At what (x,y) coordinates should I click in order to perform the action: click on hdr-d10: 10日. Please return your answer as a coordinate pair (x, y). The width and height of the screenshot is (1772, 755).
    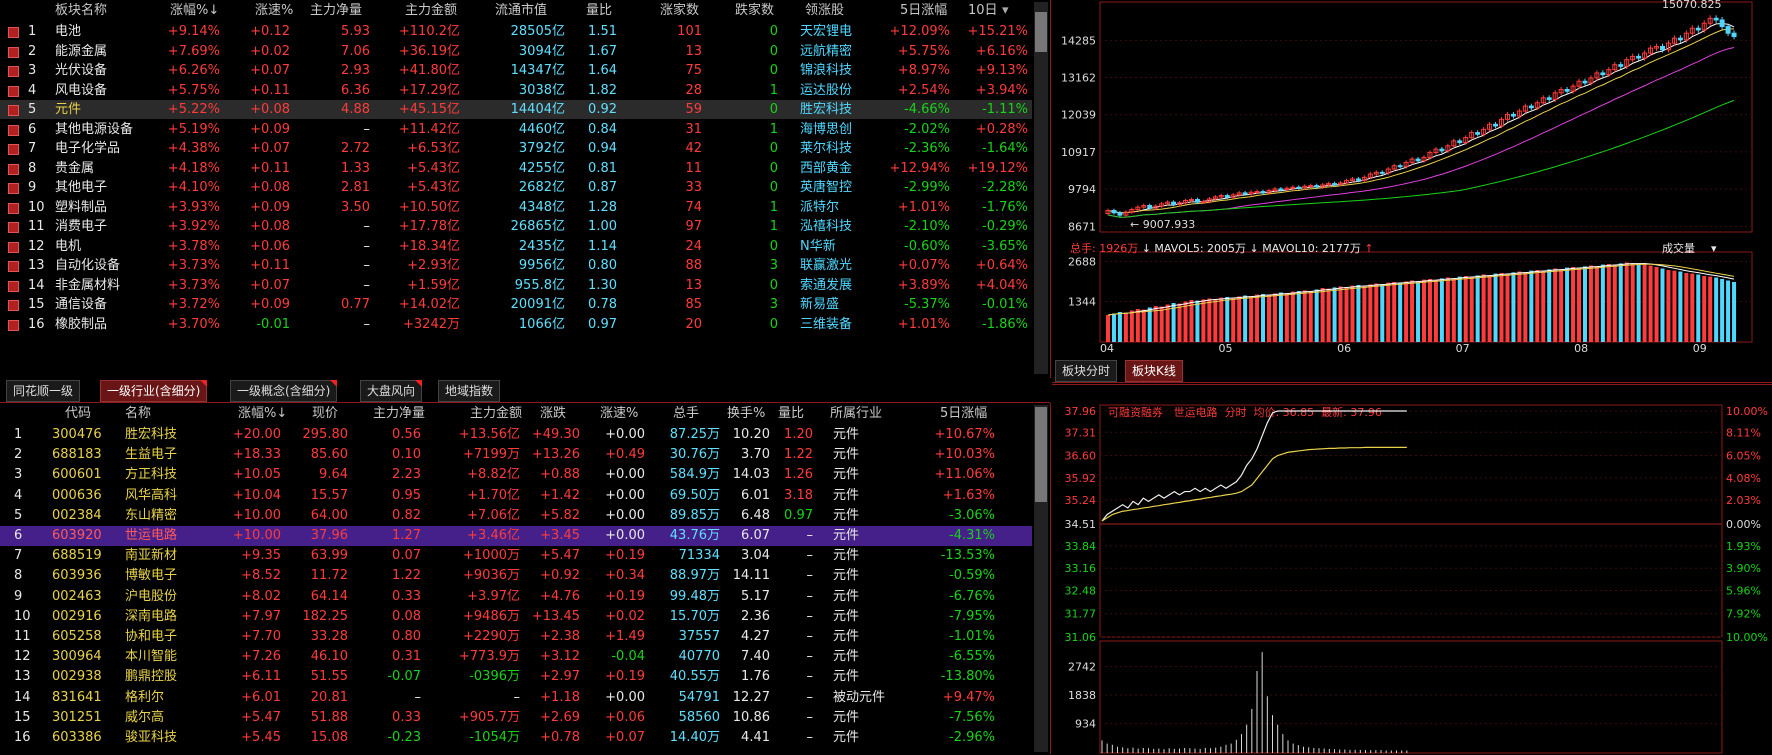
    Looking at the image, I should click on (983, 11).